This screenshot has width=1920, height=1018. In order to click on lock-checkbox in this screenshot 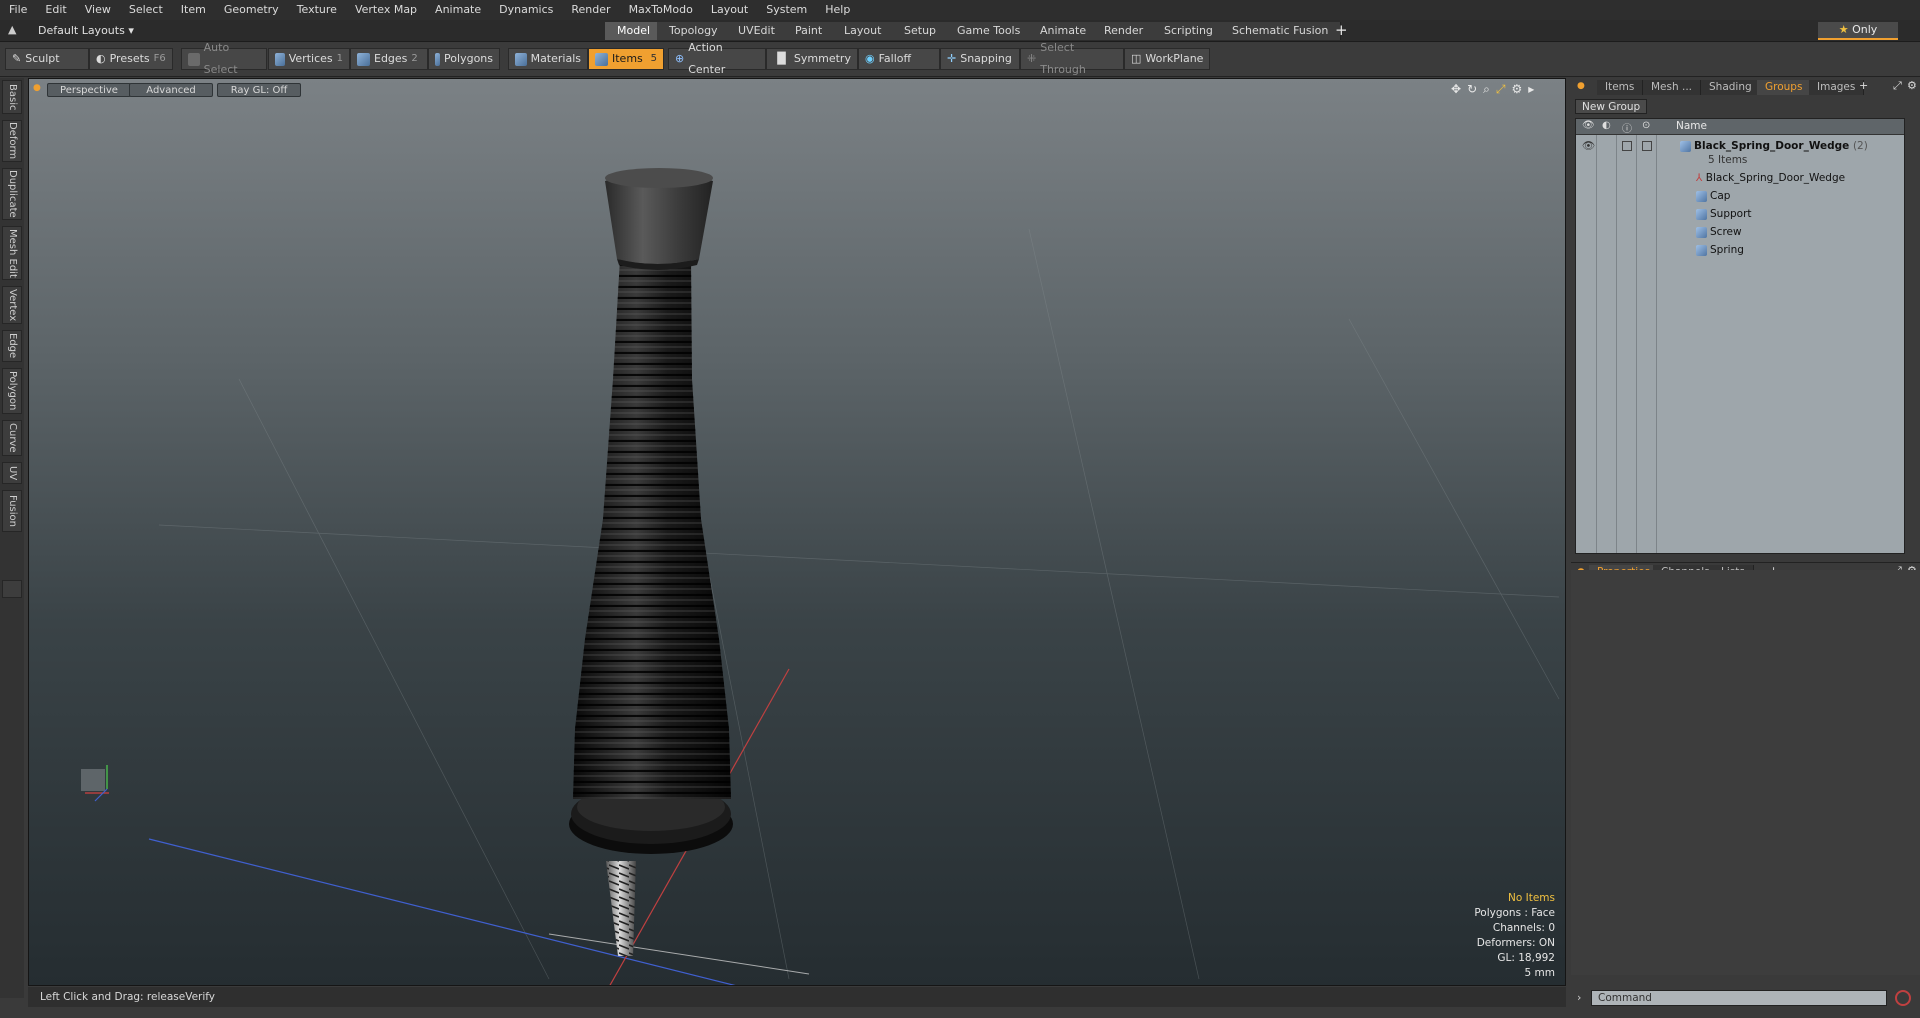, I will do `click(1627, 146)`.